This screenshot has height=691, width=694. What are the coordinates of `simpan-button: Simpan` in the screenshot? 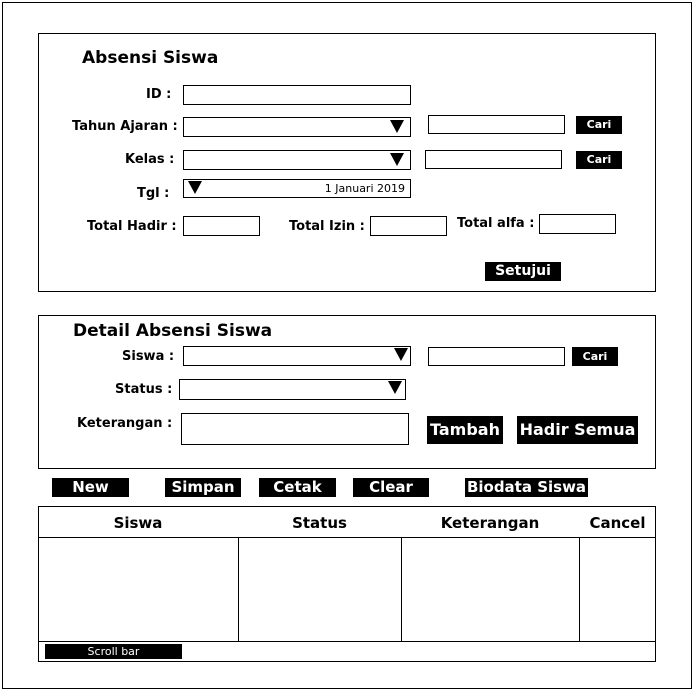 It's located at (203, 487).